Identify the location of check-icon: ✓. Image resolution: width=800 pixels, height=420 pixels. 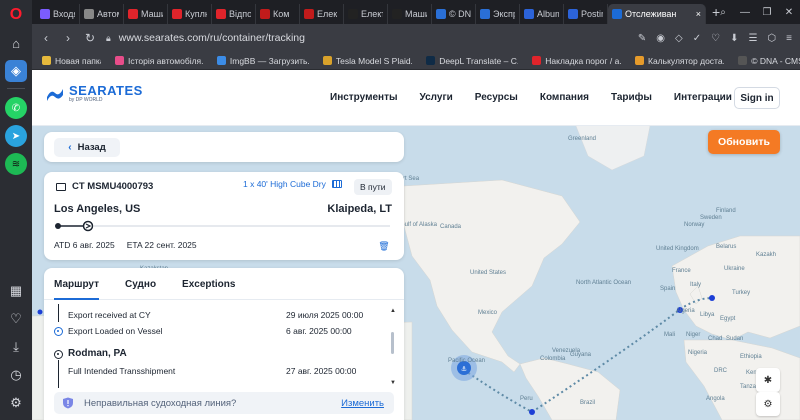
(697, 38).